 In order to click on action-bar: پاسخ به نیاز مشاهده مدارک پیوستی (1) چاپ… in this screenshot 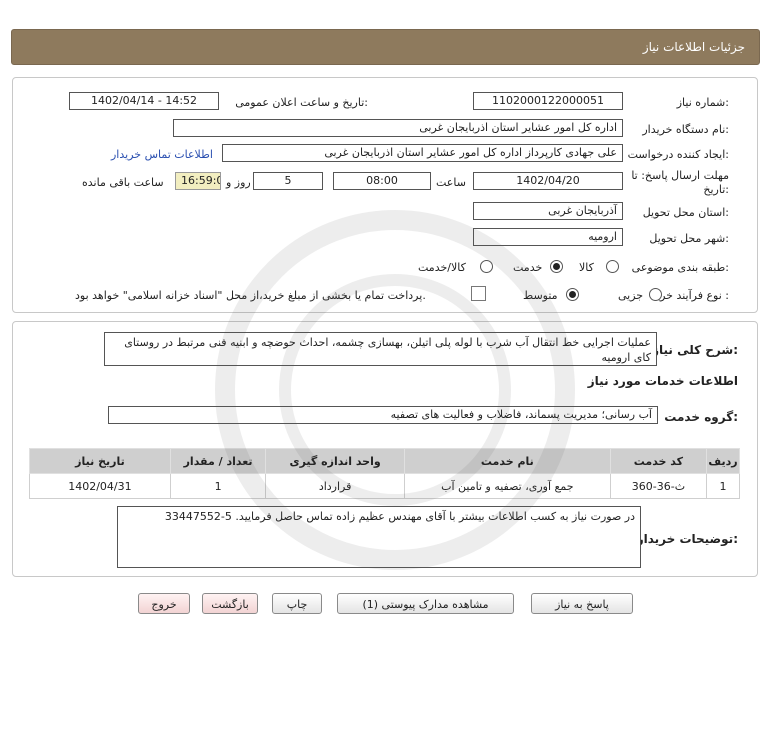, I will do `click(385, 603)`.